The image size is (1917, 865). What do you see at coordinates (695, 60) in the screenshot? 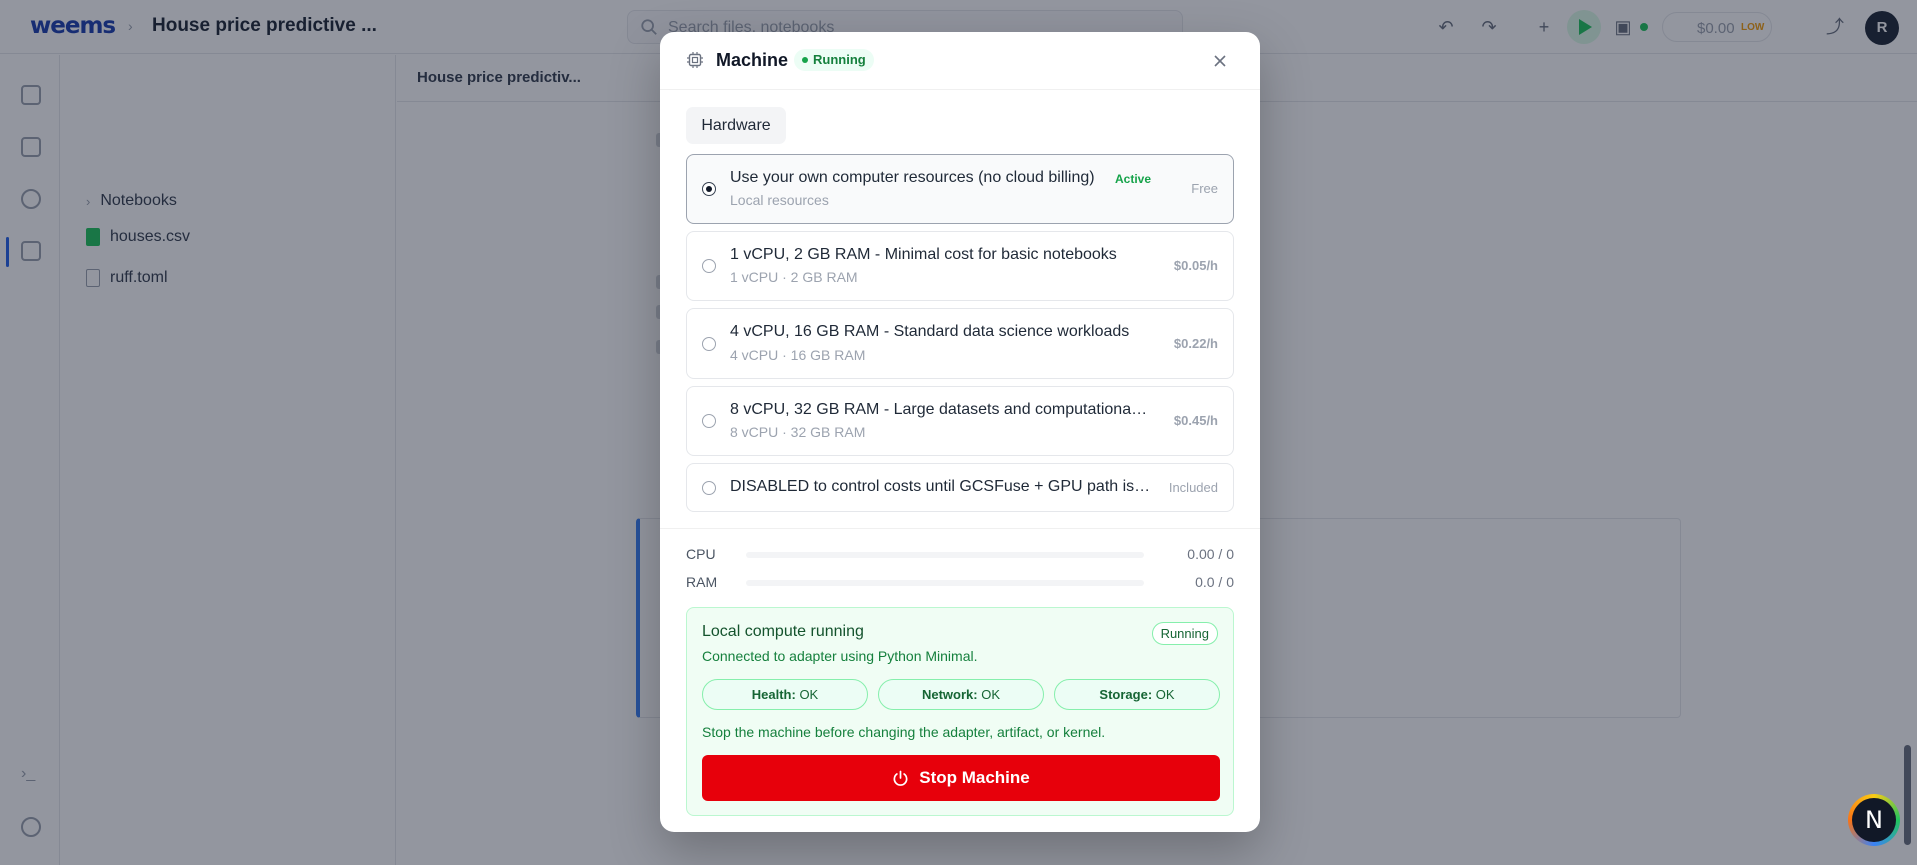
I see `cpu-chip-icon` at bounding box center [695, 60].